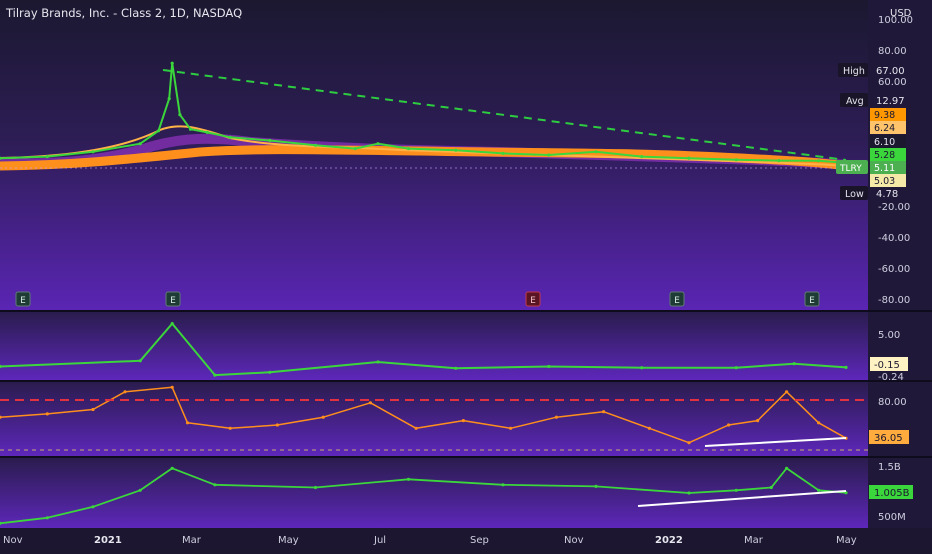  Describe the element at coordinates (891, 377) in the screenshot. I see `macd-tick: -0.24` at that location.